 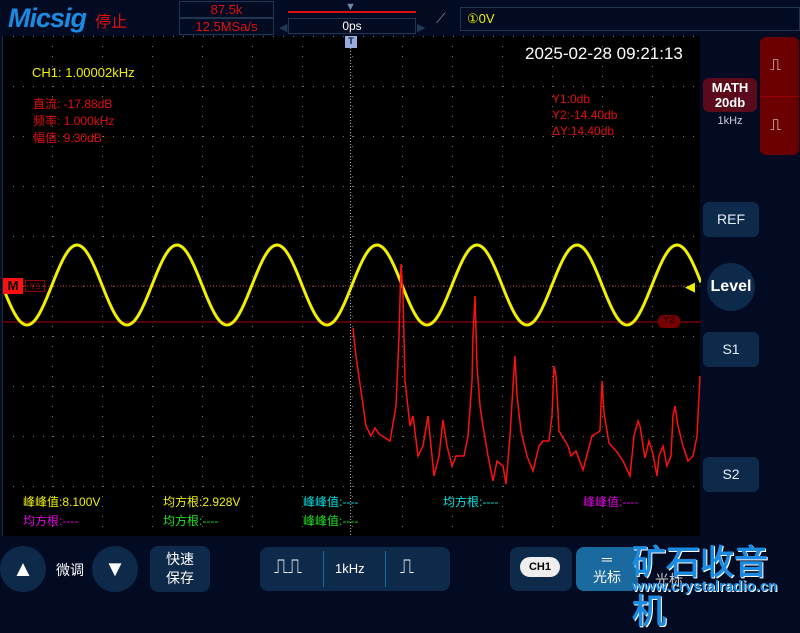 I want to click on scroll-right-icon: ▶, so click(x=421, y=27).